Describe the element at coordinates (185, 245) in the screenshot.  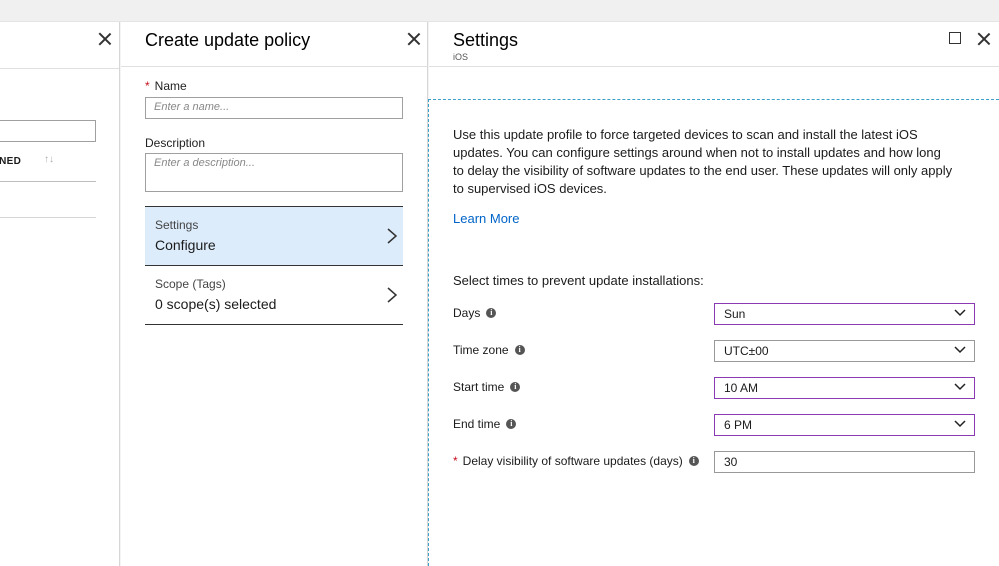
I see `settings-nav-value: Configure` at that location.